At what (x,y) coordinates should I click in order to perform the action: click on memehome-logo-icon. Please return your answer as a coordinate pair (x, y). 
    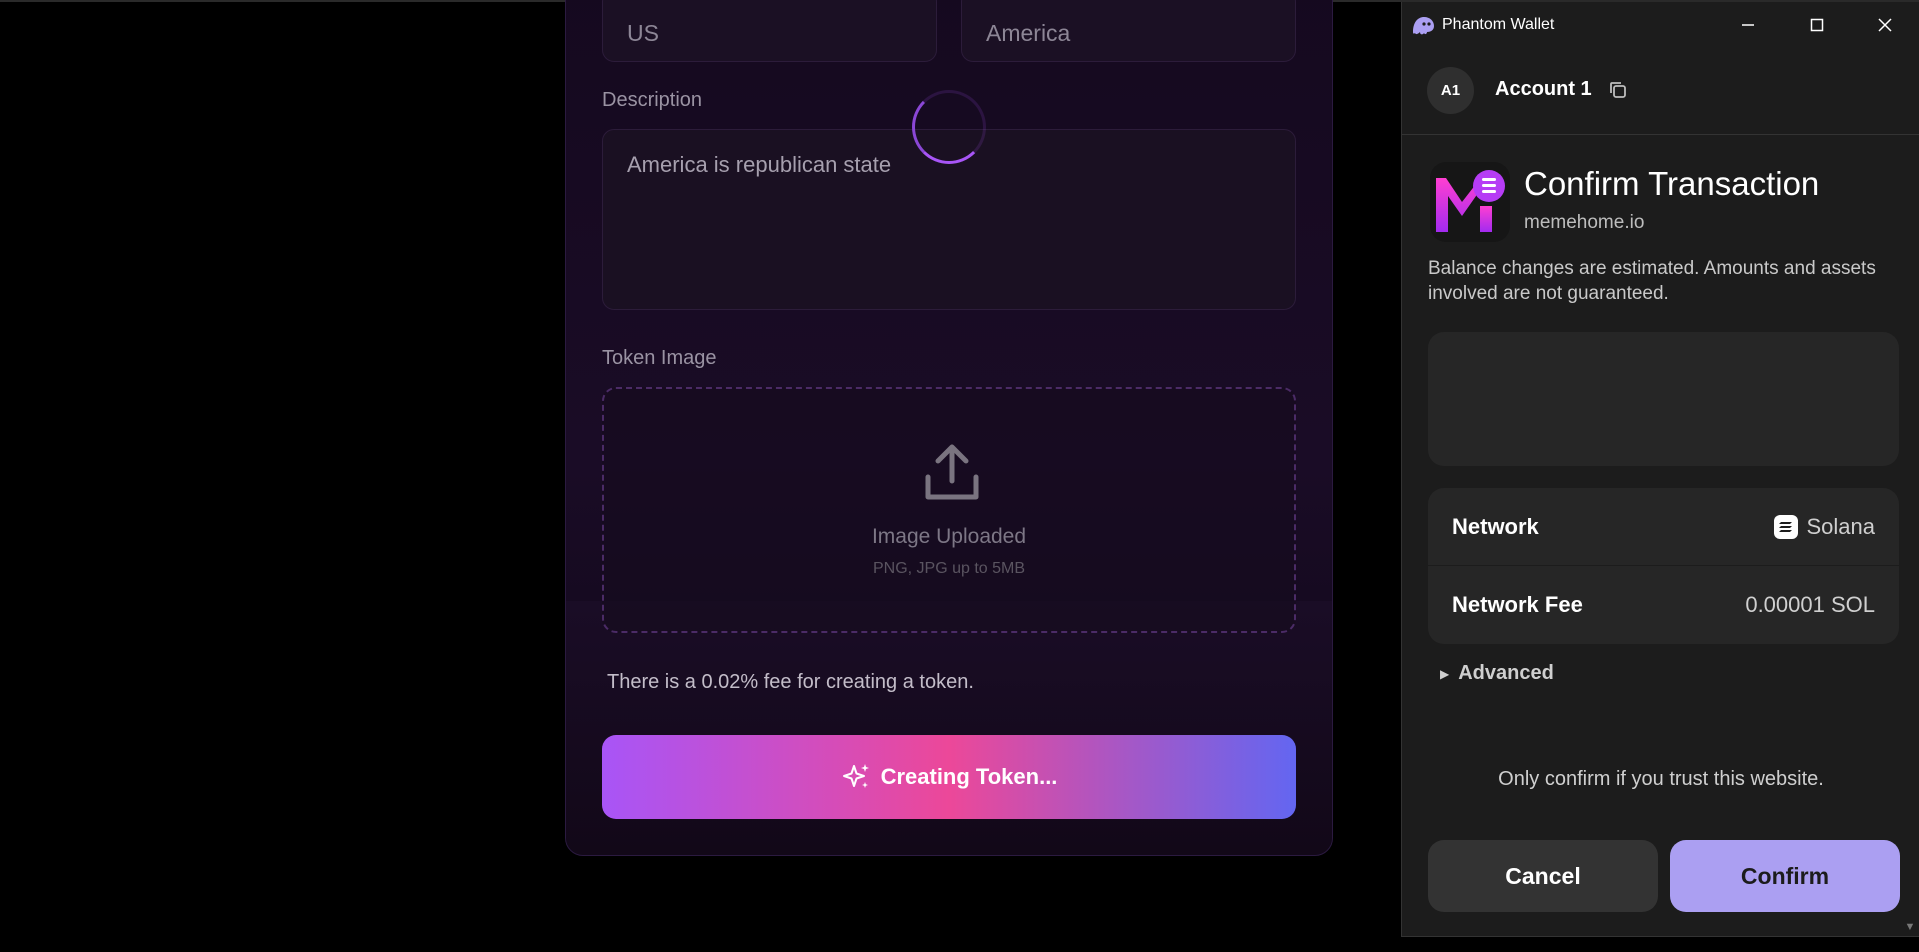
    Looking at the image, I should click on (1470, 201).